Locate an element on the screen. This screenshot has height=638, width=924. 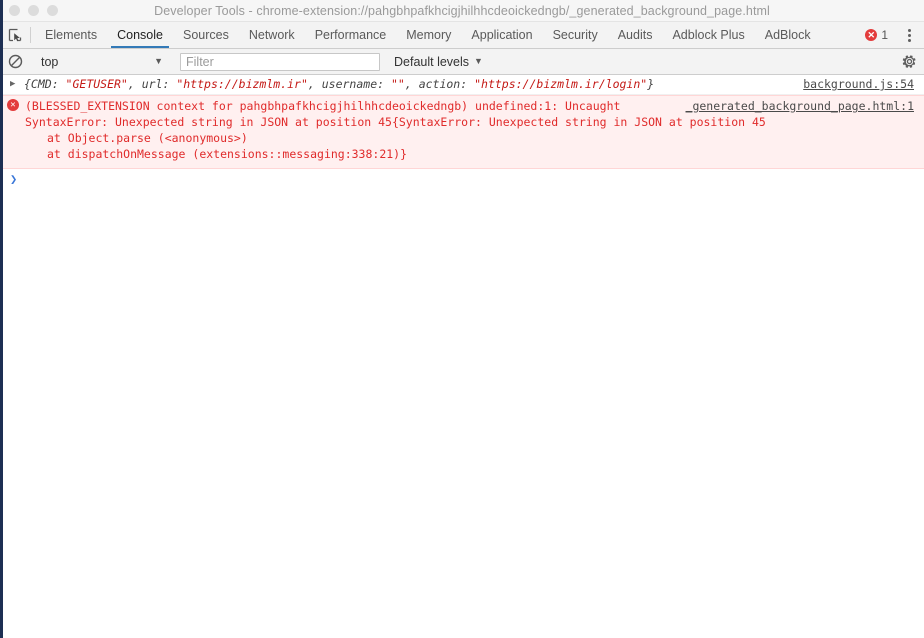
log-segment-plain: {CMD: is located at coordinates (45, 84).